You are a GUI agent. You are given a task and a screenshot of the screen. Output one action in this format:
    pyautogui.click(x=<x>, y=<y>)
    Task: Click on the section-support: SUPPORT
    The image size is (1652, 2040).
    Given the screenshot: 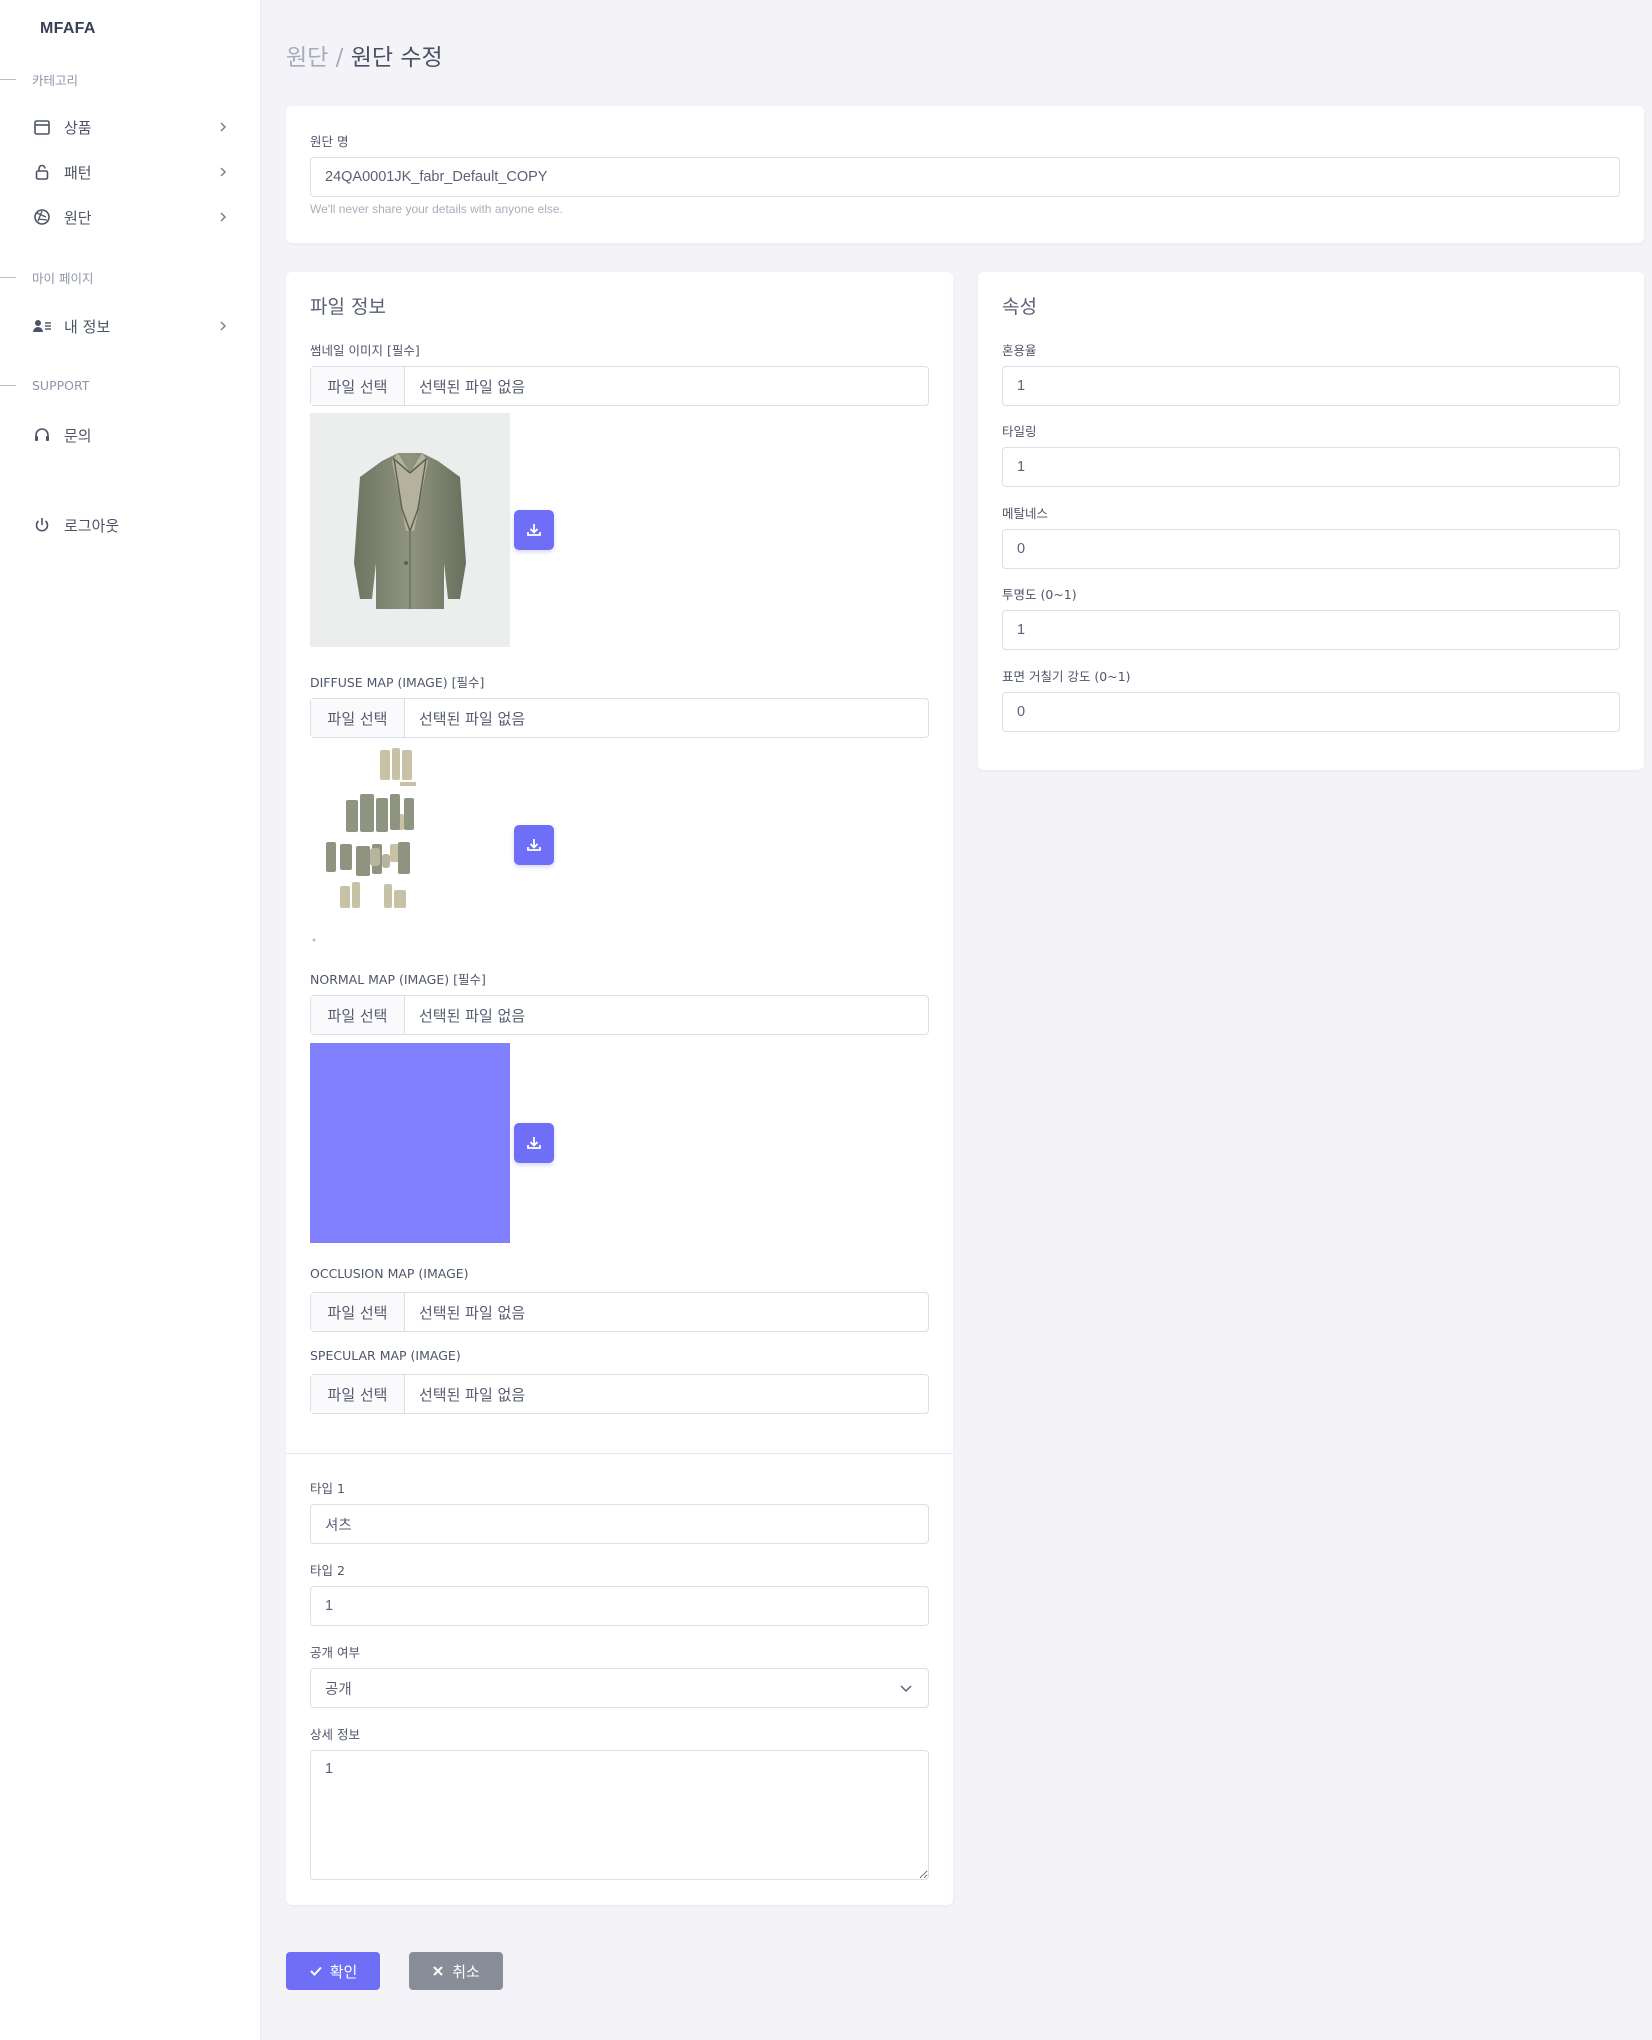 What is the action you would take?
    pyautogui.click(x=44, y=385)
    